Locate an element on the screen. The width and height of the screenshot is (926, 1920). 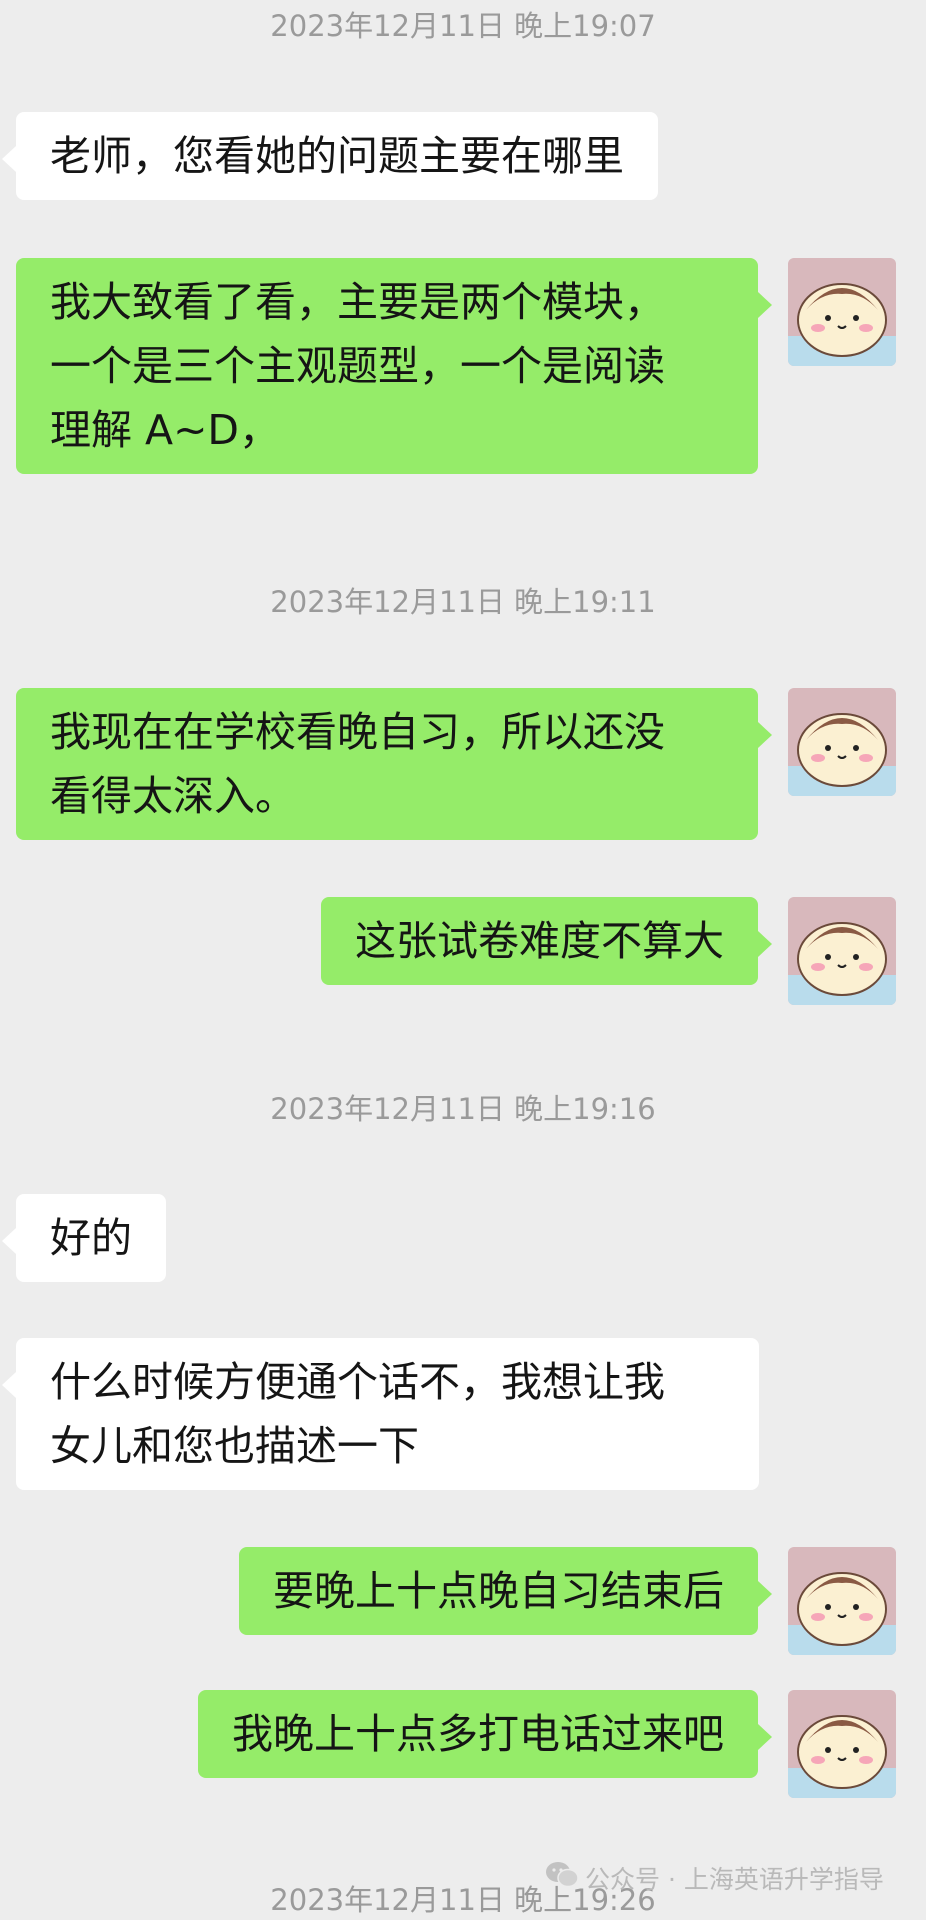
message-text: 看得太深入。 is located at coordinates (173, 796).